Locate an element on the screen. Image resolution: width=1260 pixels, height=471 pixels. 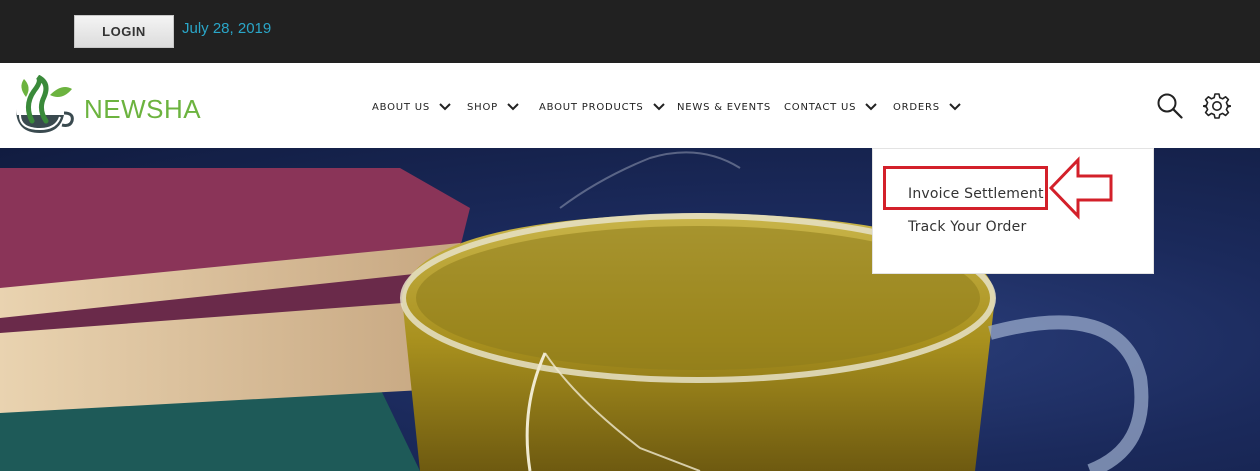
nav-label: SHOP is located at coordinates (482, 107).